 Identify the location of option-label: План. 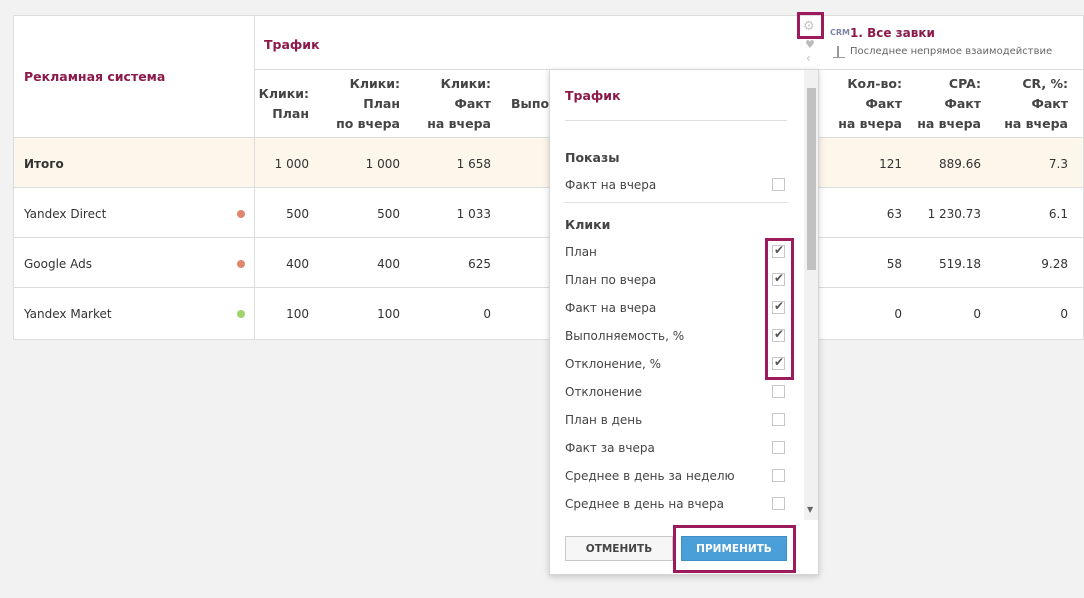
(581, 252).